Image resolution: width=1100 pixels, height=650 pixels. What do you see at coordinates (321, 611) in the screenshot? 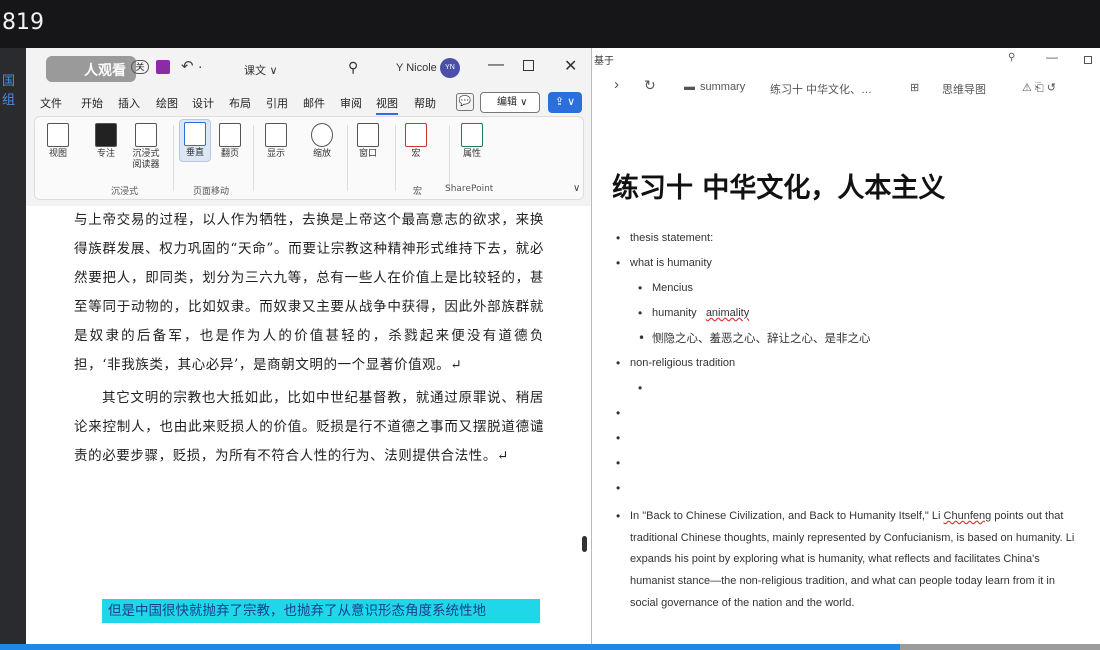
I see `highlighted-text: 但是中国很快就抛弃了宗教，也抛弃了从意识形态角度系统性地` at bounding box center [321, 611].